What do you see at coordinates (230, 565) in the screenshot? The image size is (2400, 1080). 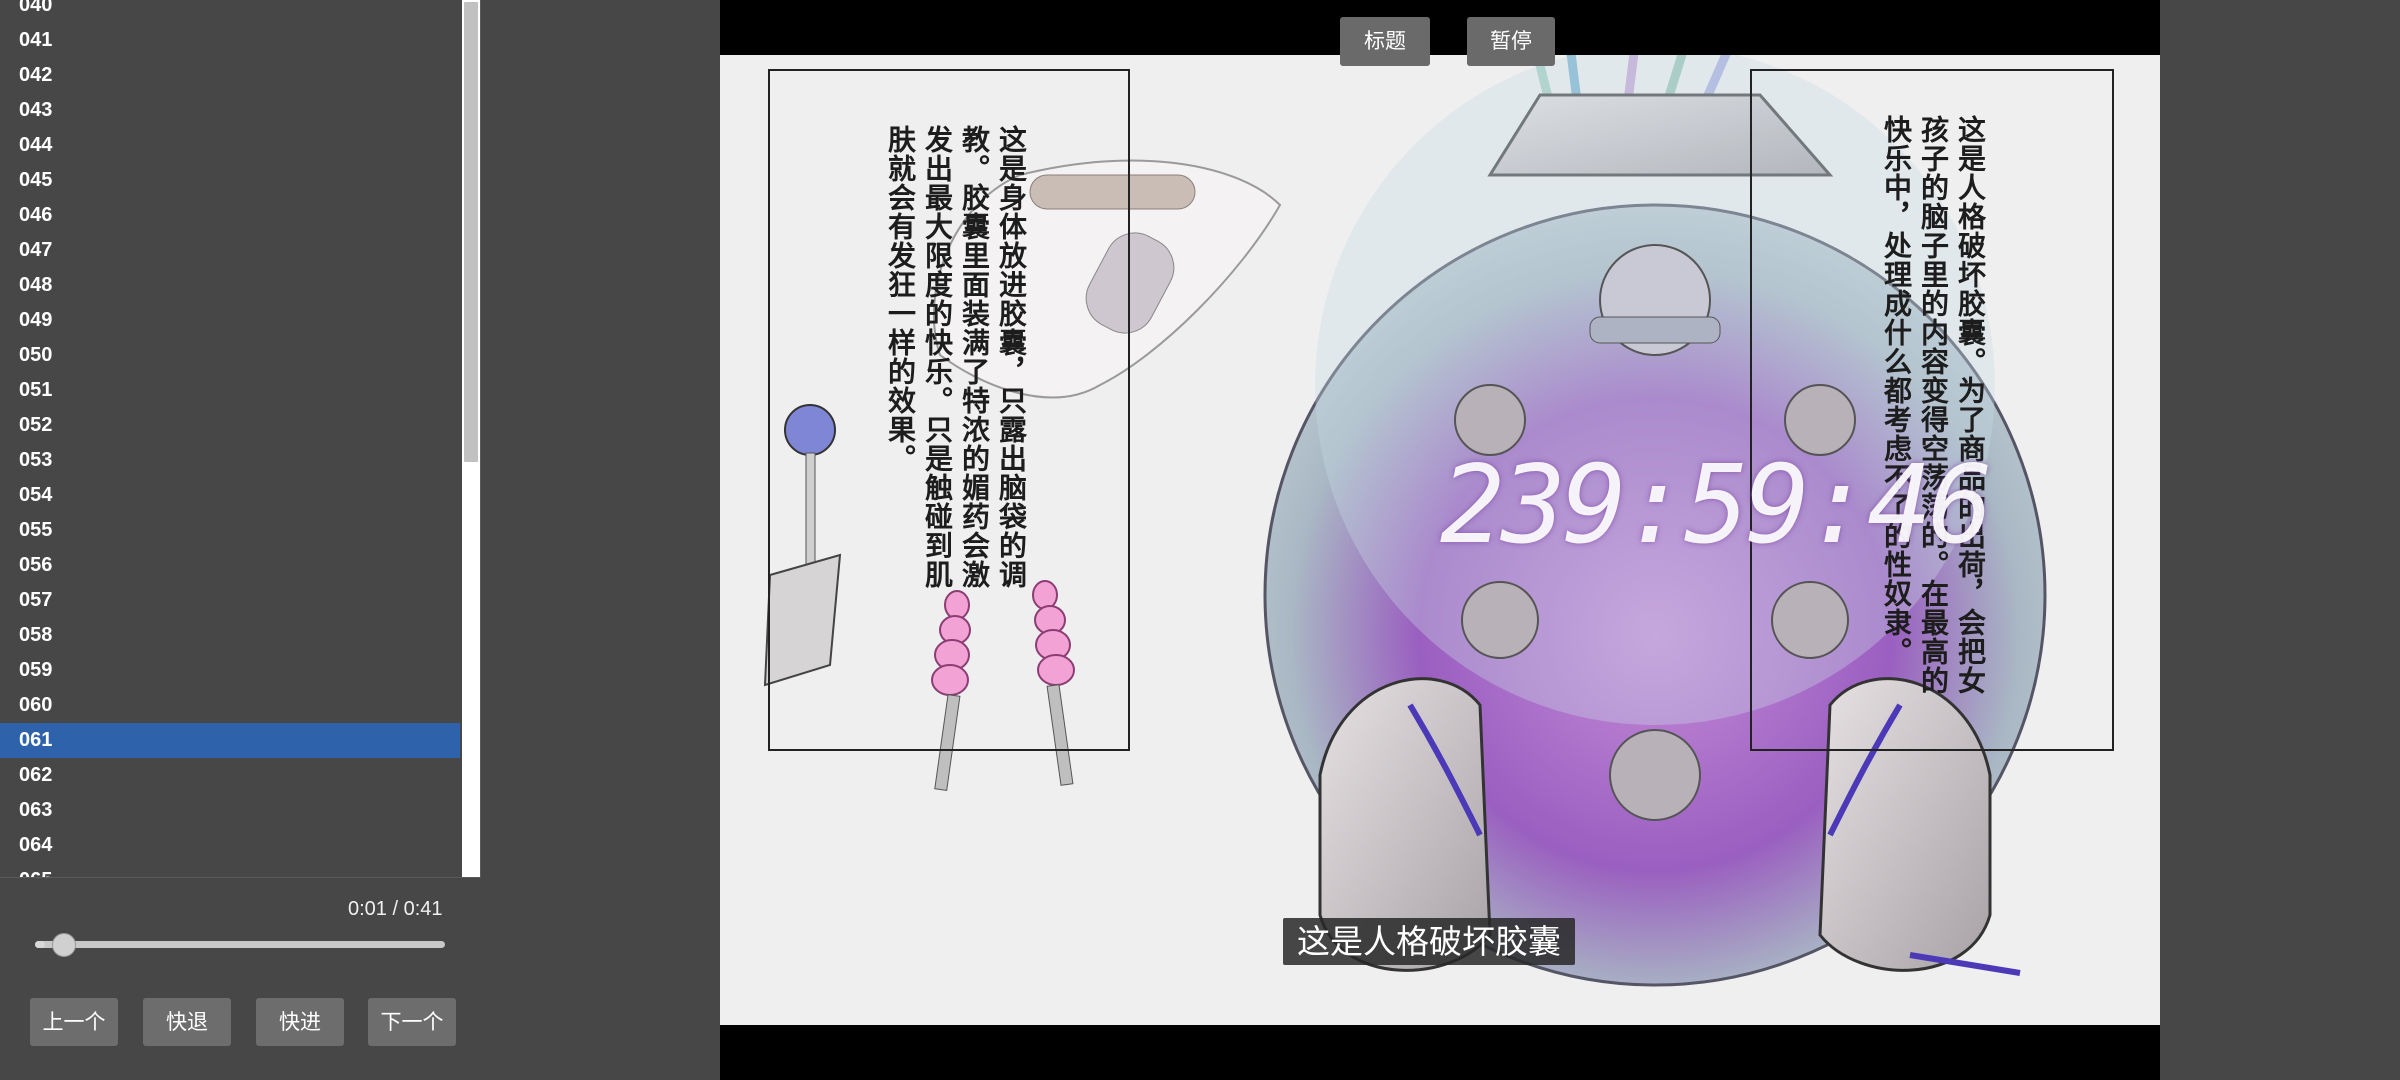 I see `playlist-item: 056` at bounding box center [230, 565].